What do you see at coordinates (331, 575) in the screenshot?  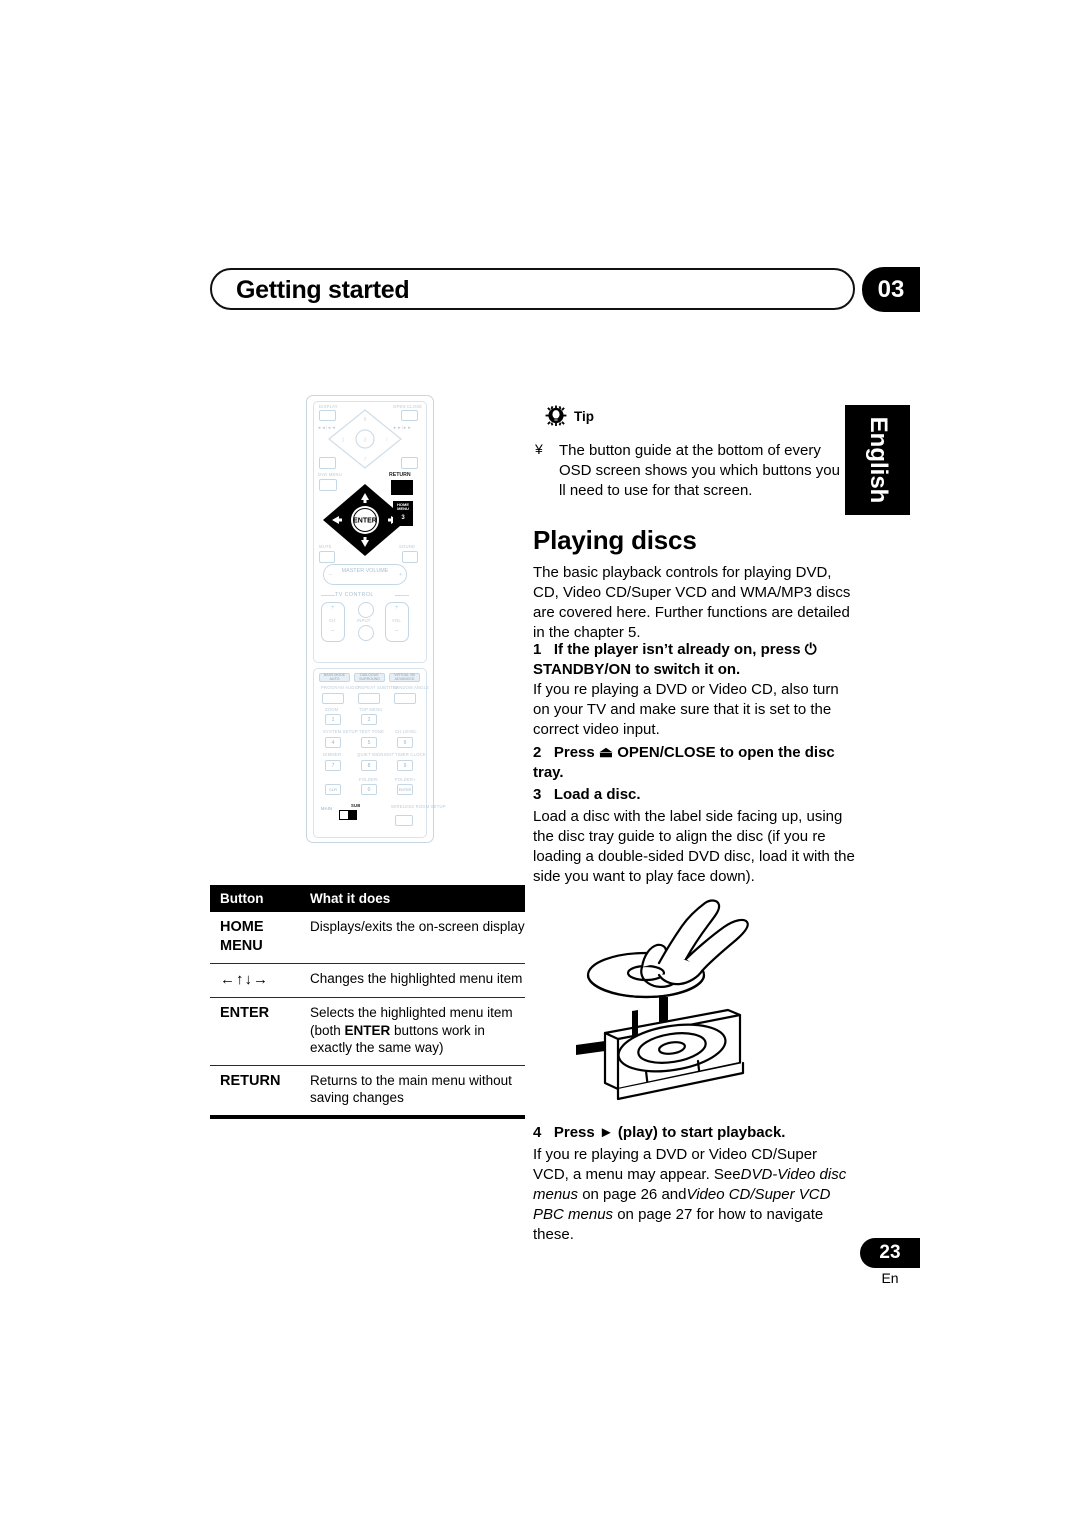 I see `remote-master-volume-minus: –` at bounding box center [331, 575].